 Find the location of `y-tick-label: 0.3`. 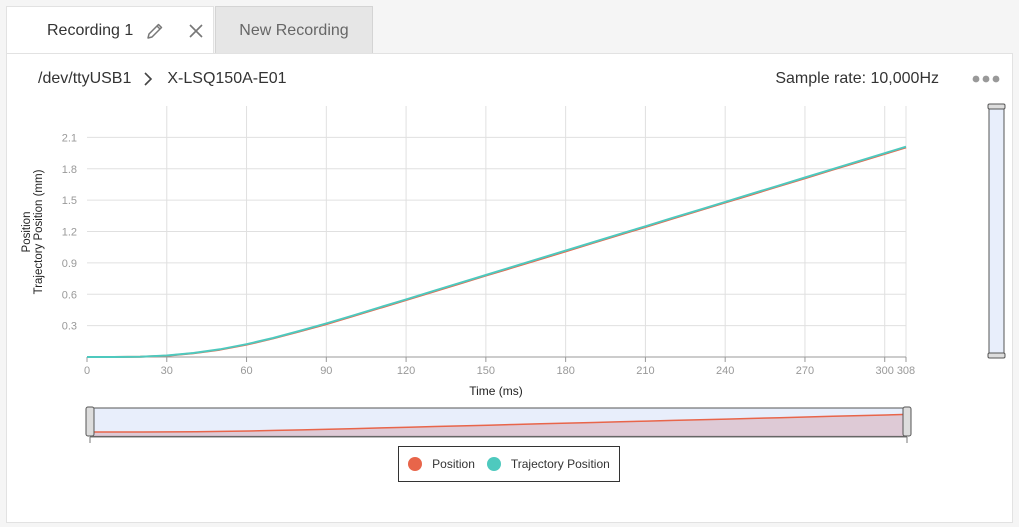

y-tick-label: 0.3 is located at coordinates (69, 327).